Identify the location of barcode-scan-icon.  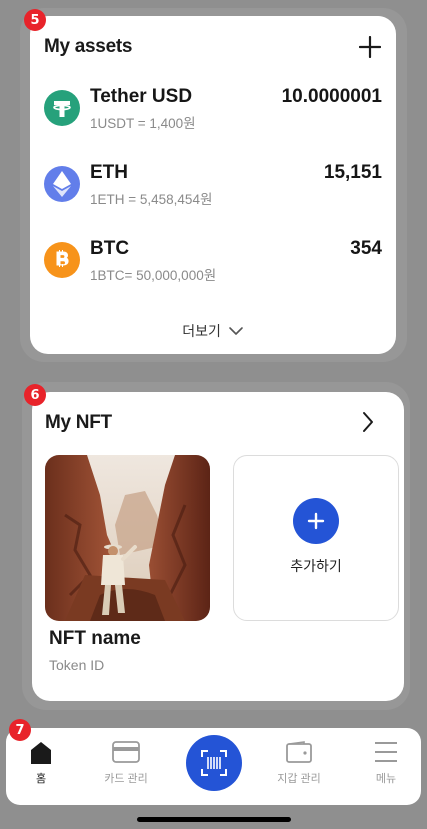
(214, 763).